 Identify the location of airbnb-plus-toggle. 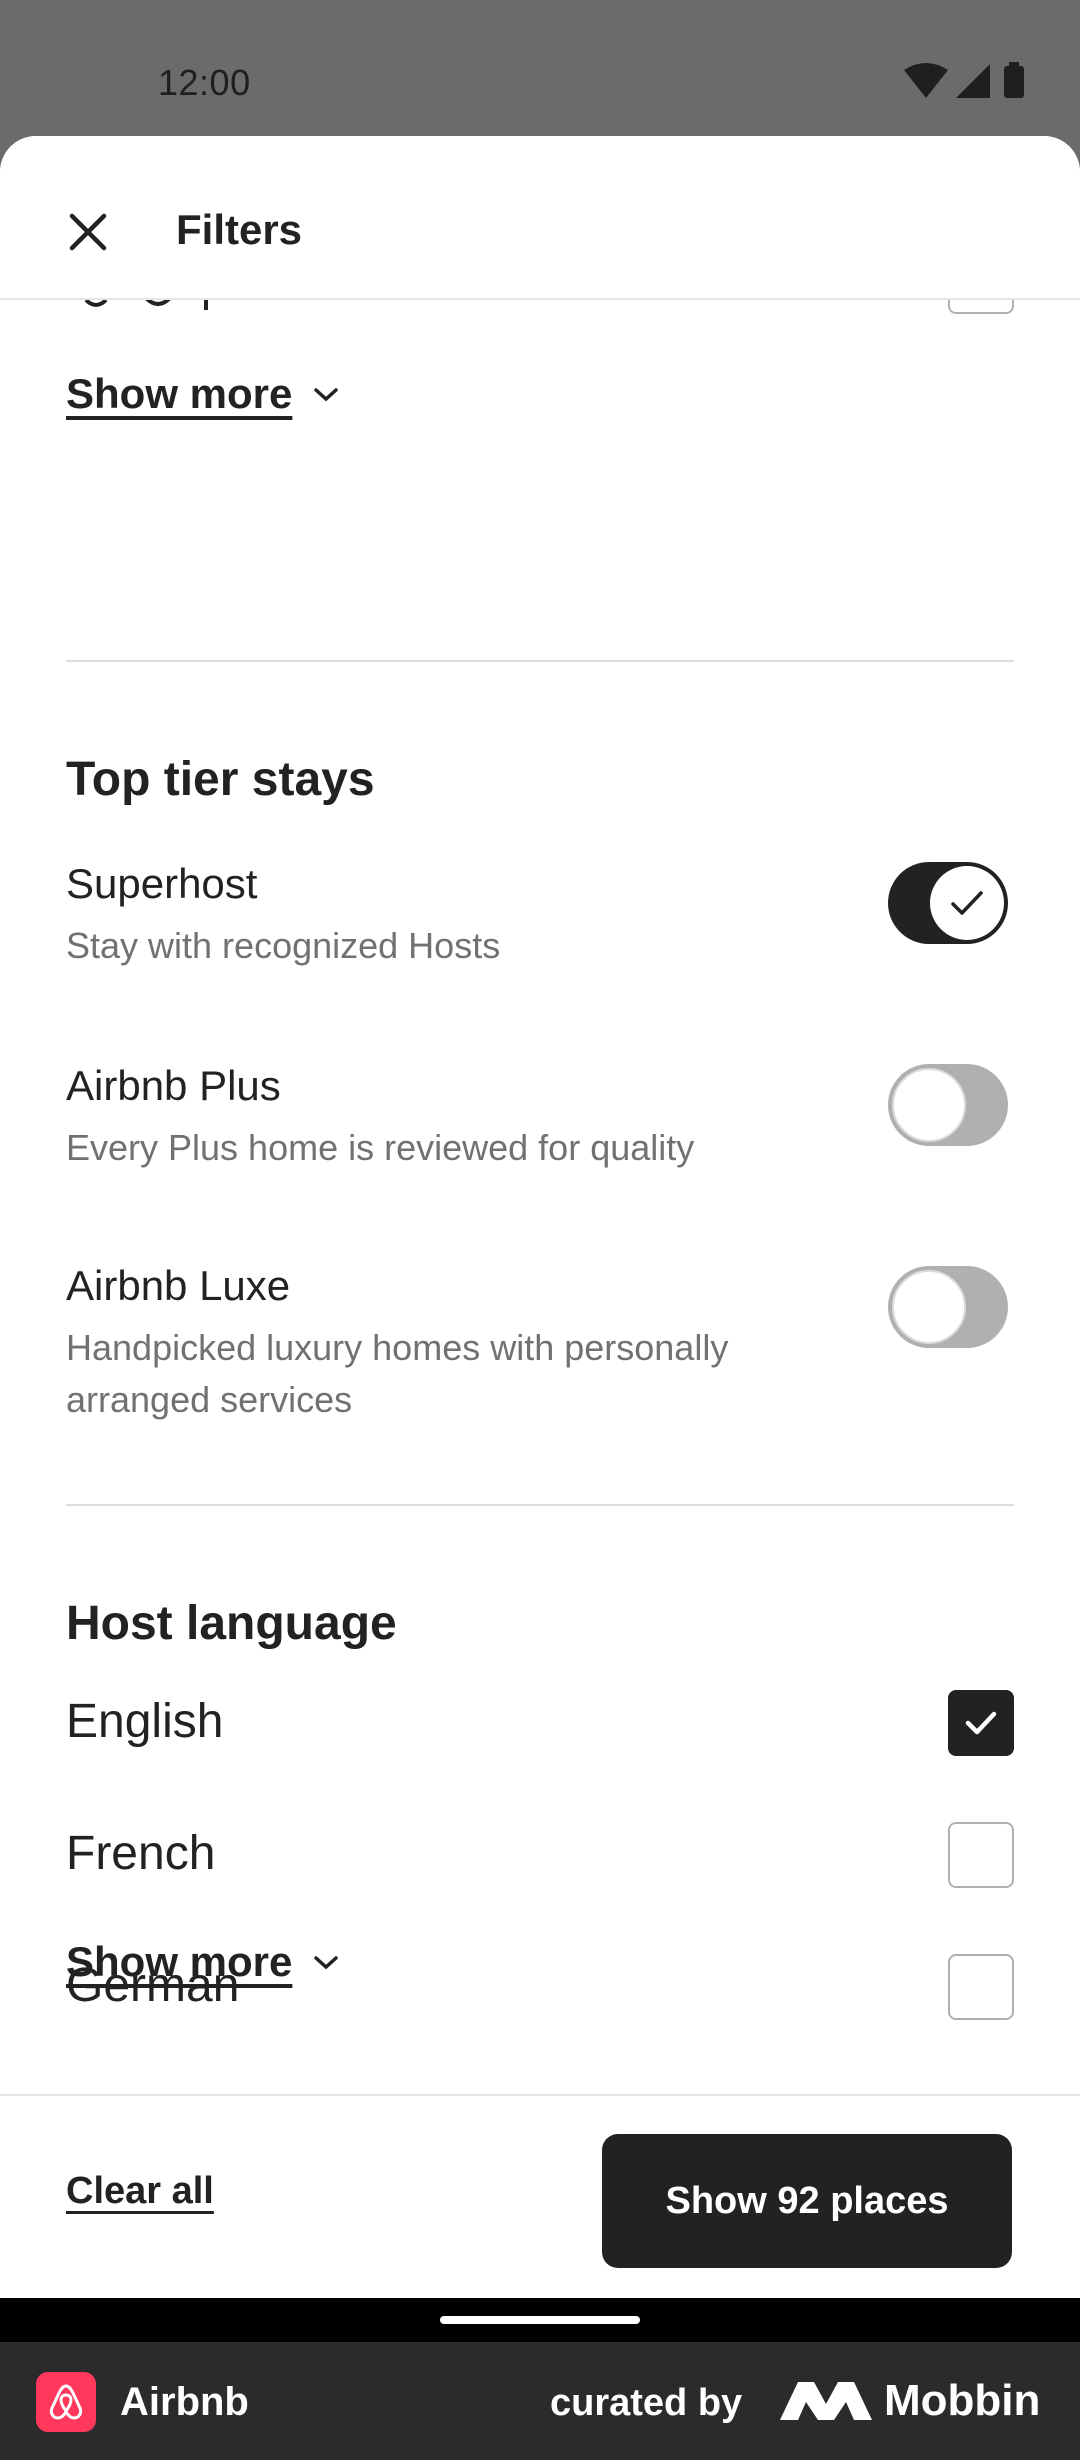
(948, 1105).